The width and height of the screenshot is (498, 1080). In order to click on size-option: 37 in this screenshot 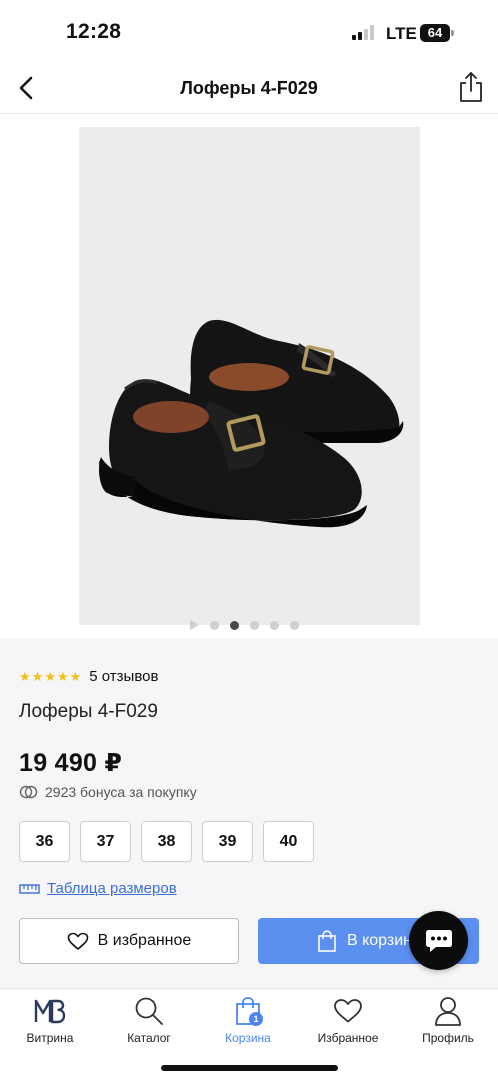, I will do `click(105, 841)`.